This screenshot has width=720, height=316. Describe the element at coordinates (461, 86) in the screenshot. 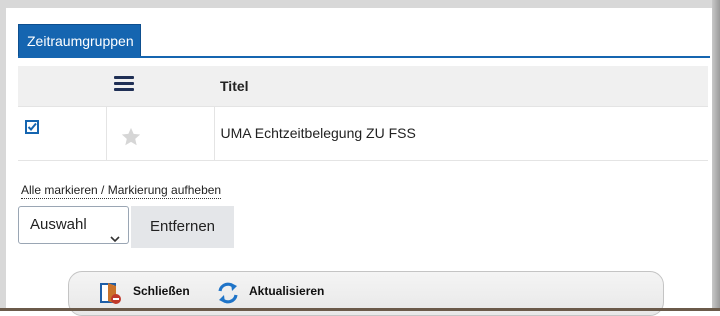

I see `header-title: Titel` at that location.